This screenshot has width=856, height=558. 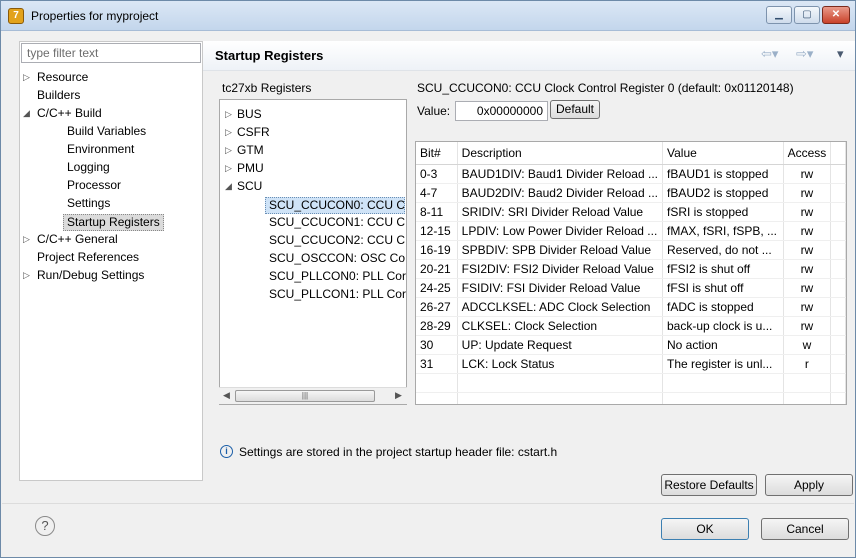 I want to click on empty-table-row, so click(x=631, y=383).